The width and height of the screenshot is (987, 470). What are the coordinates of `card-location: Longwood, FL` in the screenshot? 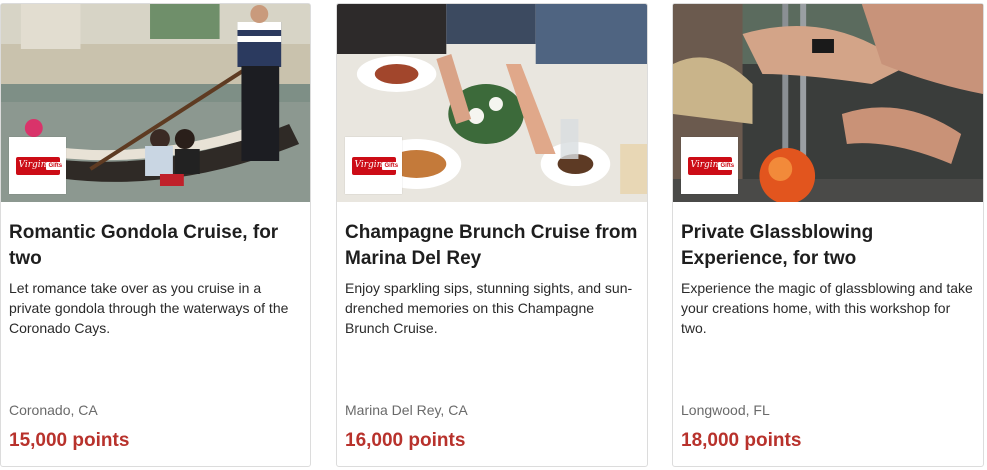 It's located at (725, 410).